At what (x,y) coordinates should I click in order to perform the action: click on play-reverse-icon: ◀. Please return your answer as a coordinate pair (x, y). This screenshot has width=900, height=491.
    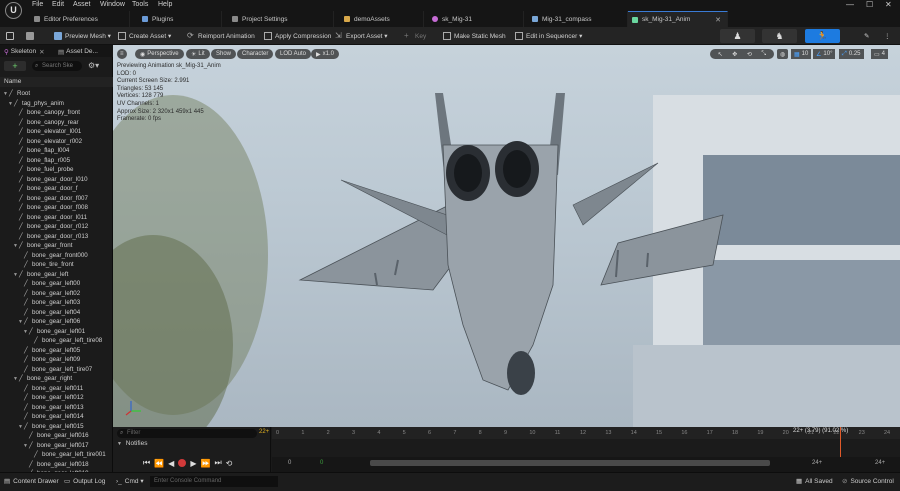
    Looking at the image, I should click on (171, 463).